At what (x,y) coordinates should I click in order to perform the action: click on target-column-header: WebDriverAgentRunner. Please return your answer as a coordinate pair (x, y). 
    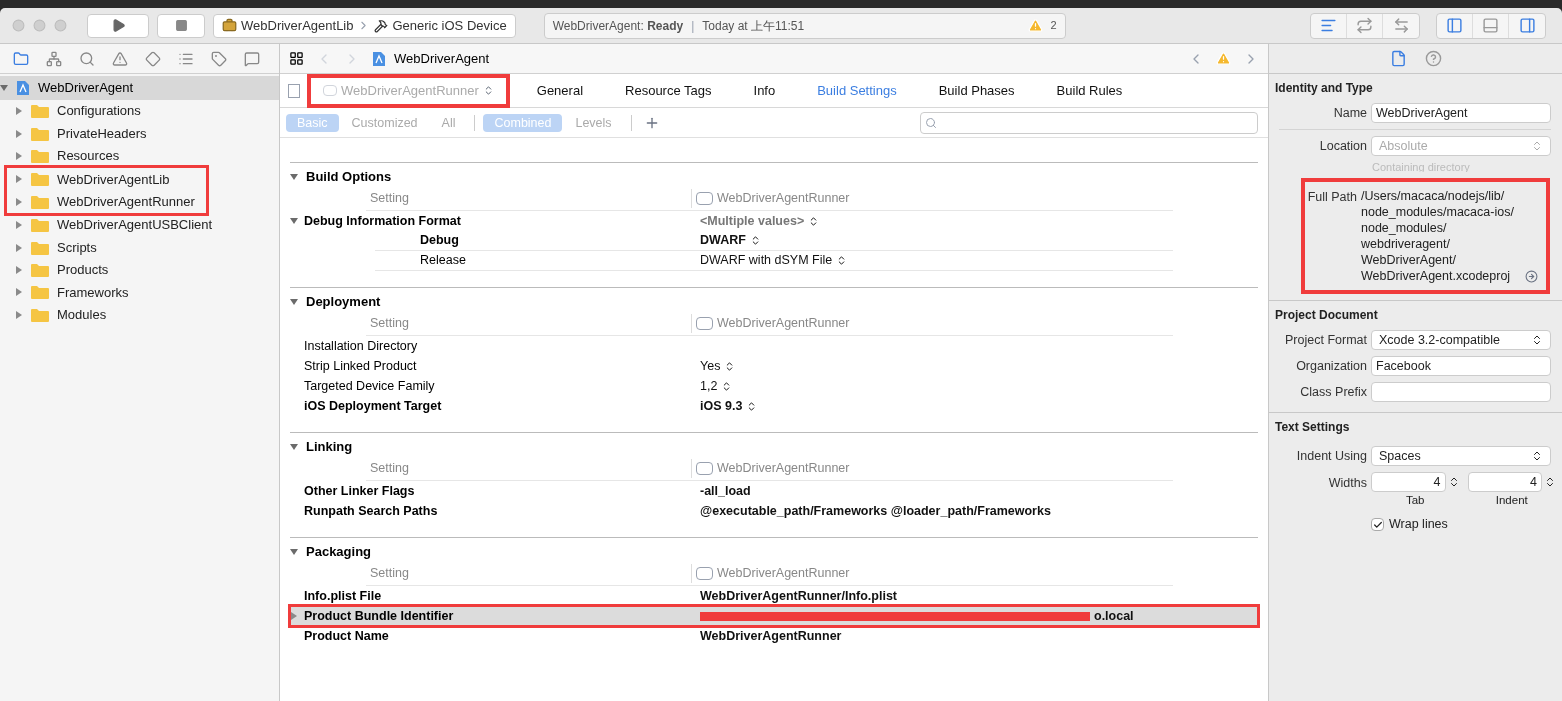
    Looking at the image, I should click on (770, 198).